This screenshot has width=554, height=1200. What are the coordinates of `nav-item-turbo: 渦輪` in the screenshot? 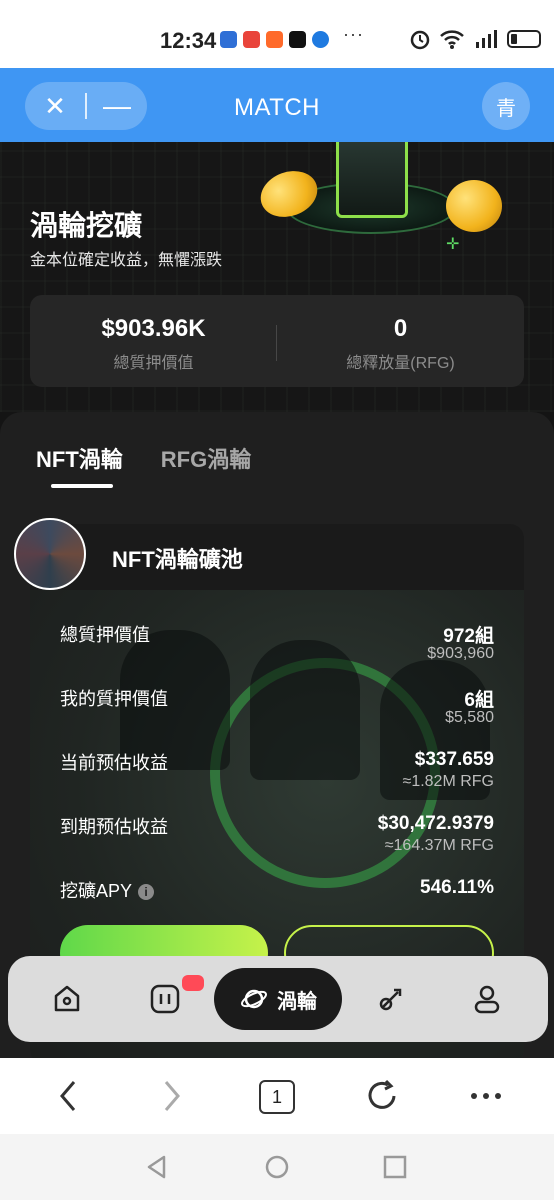 It's located at (278, 999).